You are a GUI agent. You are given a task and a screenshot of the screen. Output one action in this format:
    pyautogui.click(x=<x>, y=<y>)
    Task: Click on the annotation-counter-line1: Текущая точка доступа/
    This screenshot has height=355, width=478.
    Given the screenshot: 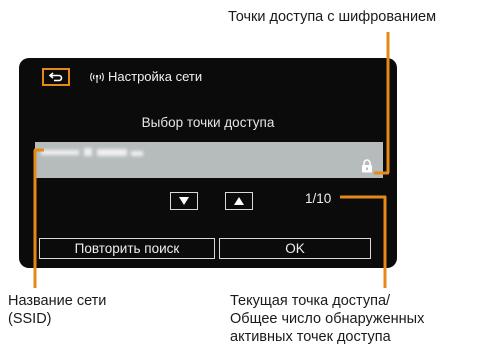 What is the action you would take?
    pyautogui.click(x=310, y=301)
    